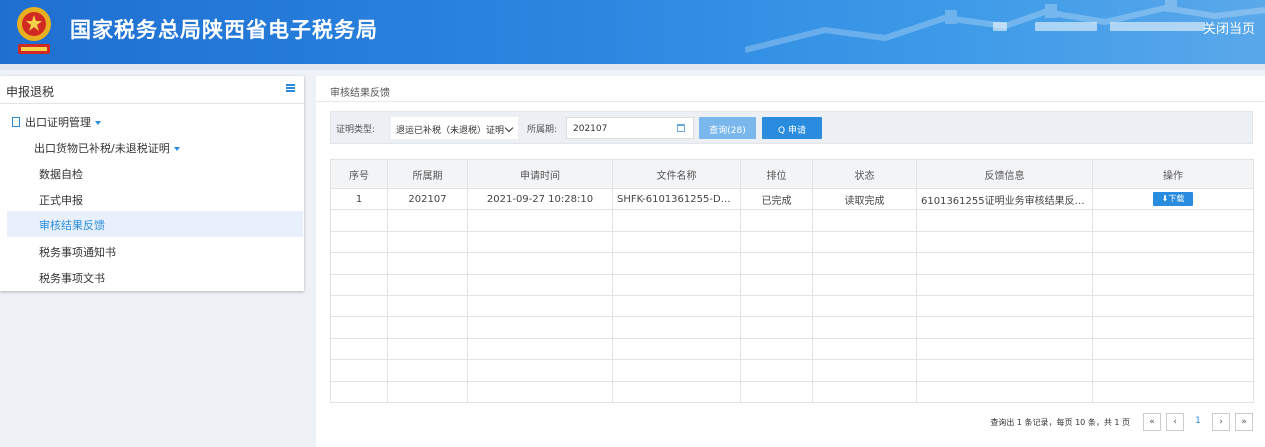  What do you see at coordinates (16, 122) in the screenshot?
I see `document-icon` at bounding box center [16, 122].